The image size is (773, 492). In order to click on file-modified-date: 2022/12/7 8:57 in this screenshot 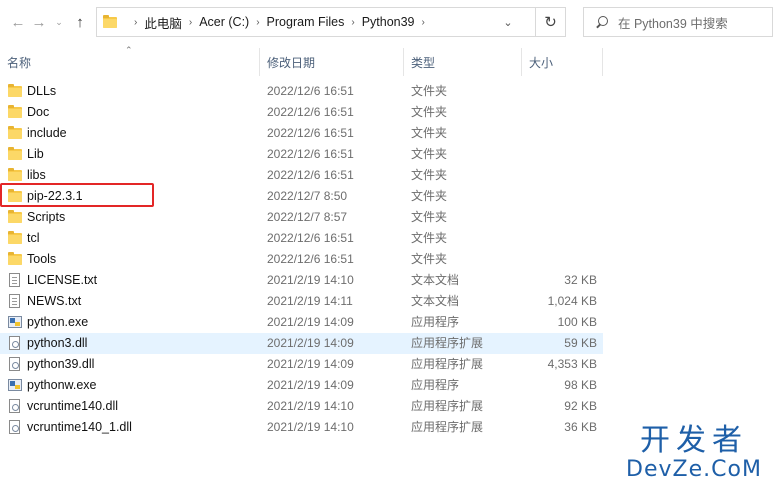, I will do `click(307, 217)`.